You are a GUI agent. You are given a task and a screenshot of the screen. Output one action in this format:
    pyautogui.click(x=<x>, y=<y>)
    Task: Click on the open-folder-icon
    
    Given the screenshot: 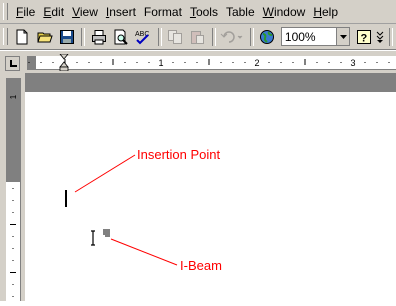 What is the action you would take?
    pyautogui.click(x=44, y=37)
    